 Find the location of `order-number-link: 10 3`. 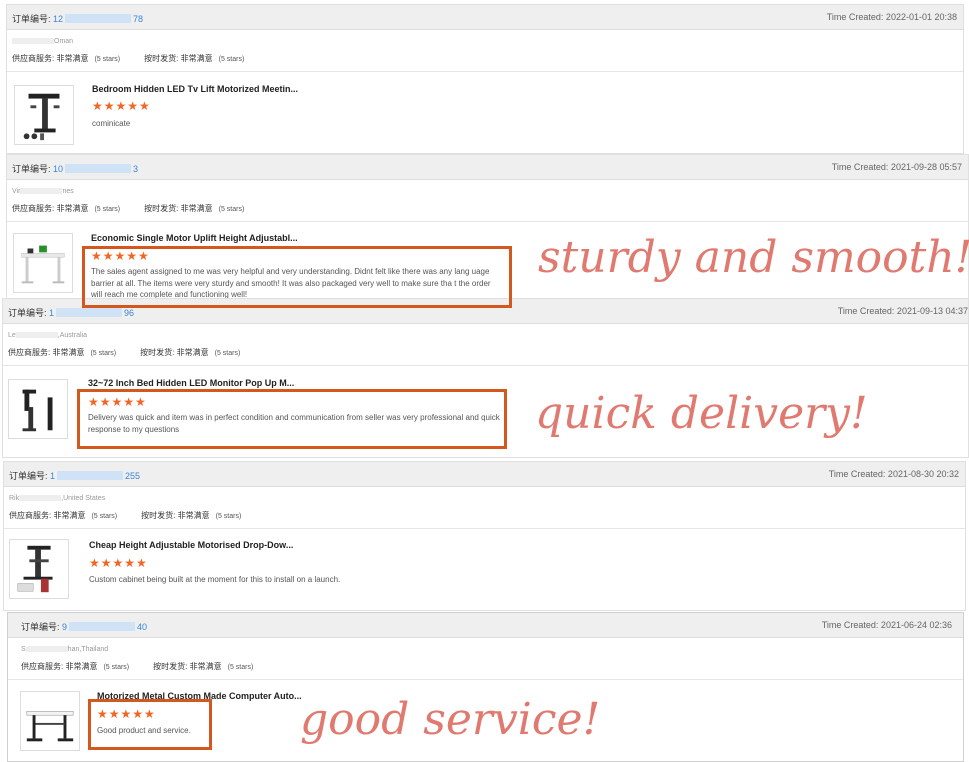

order-number-link: 10 3 is located at coordinates (95, 169).